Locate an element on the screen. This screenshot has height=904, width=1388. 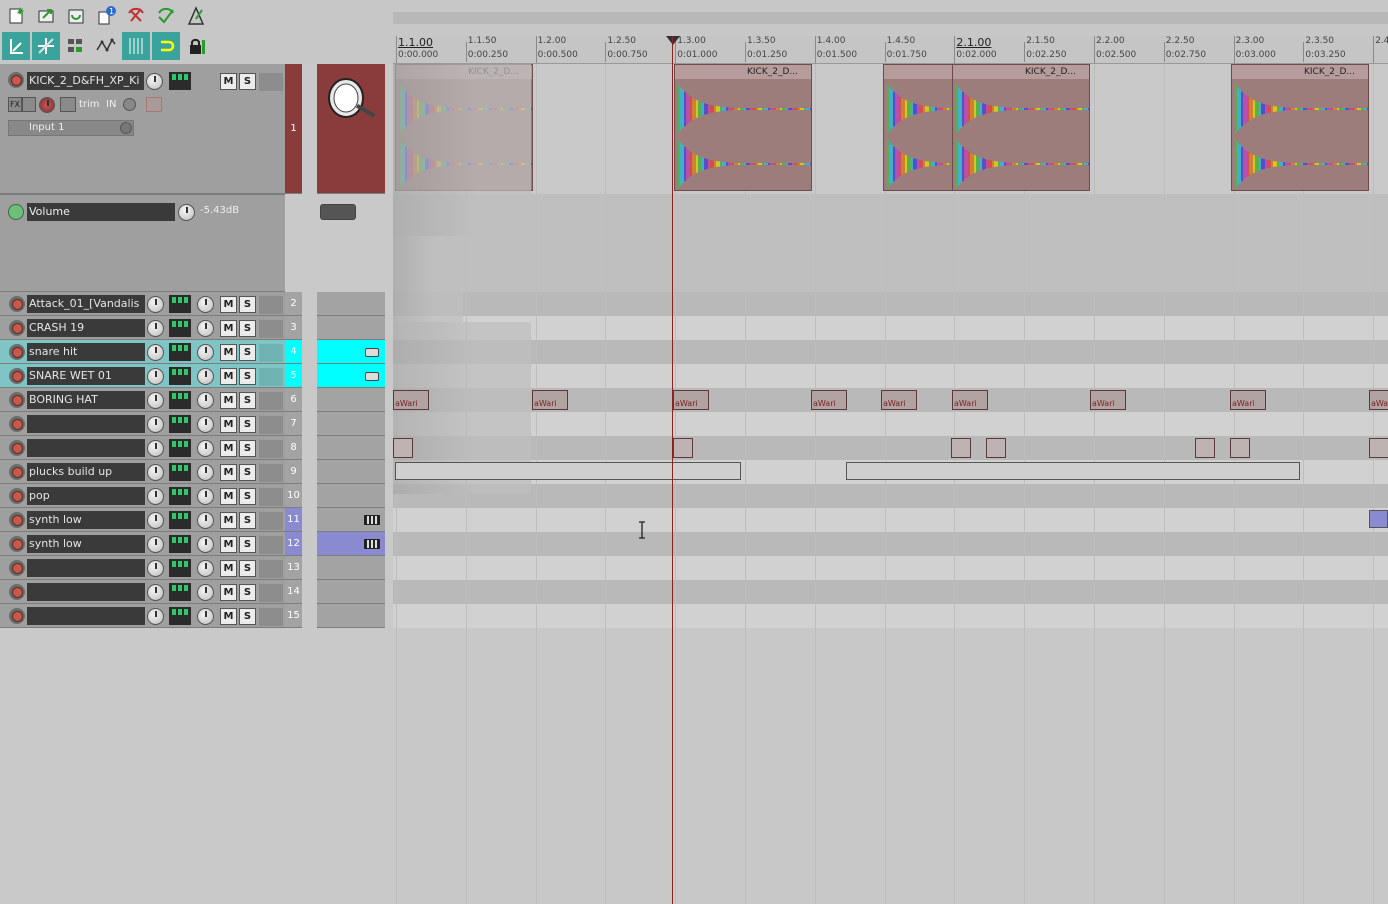
project-settings-icon: 1 is located at coordinates (106, 16).